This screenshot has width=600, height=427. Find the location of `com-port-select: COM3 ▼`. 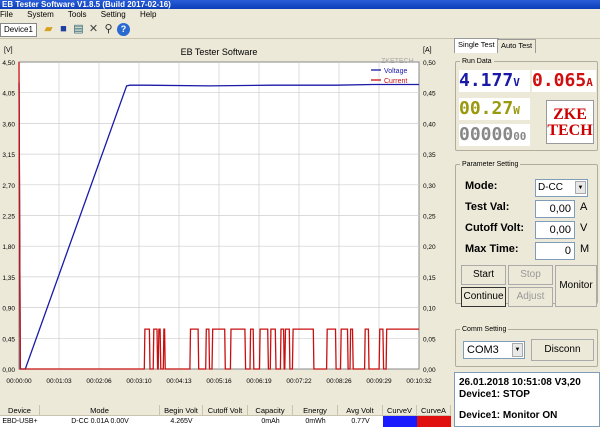

com-port-select: COM3 ▼ is located at coordinates (494, 350).